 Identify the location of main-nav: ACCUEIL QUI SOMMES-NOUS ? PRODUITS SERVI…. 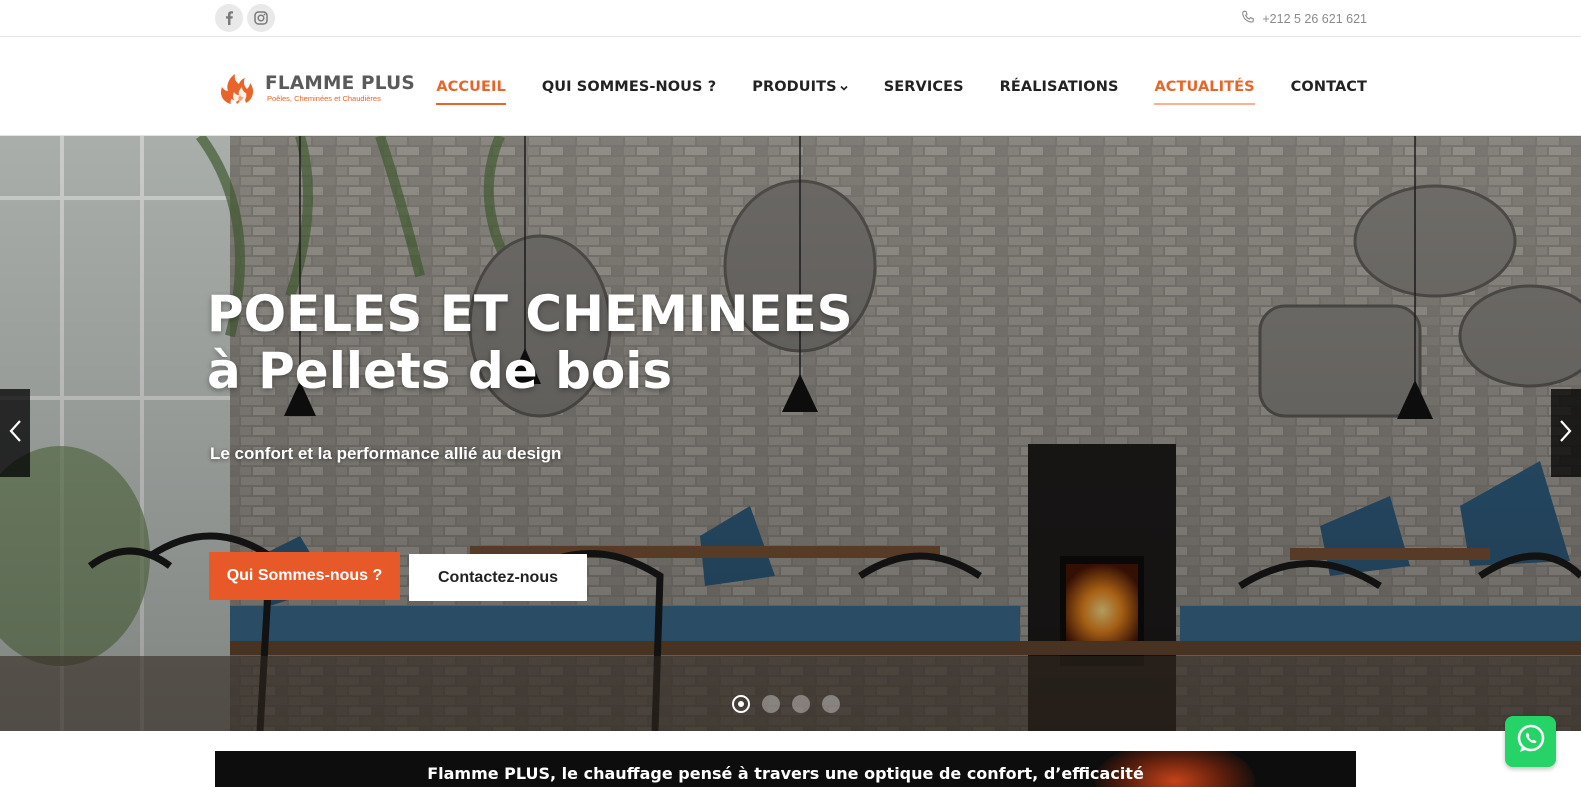
(901, 86).